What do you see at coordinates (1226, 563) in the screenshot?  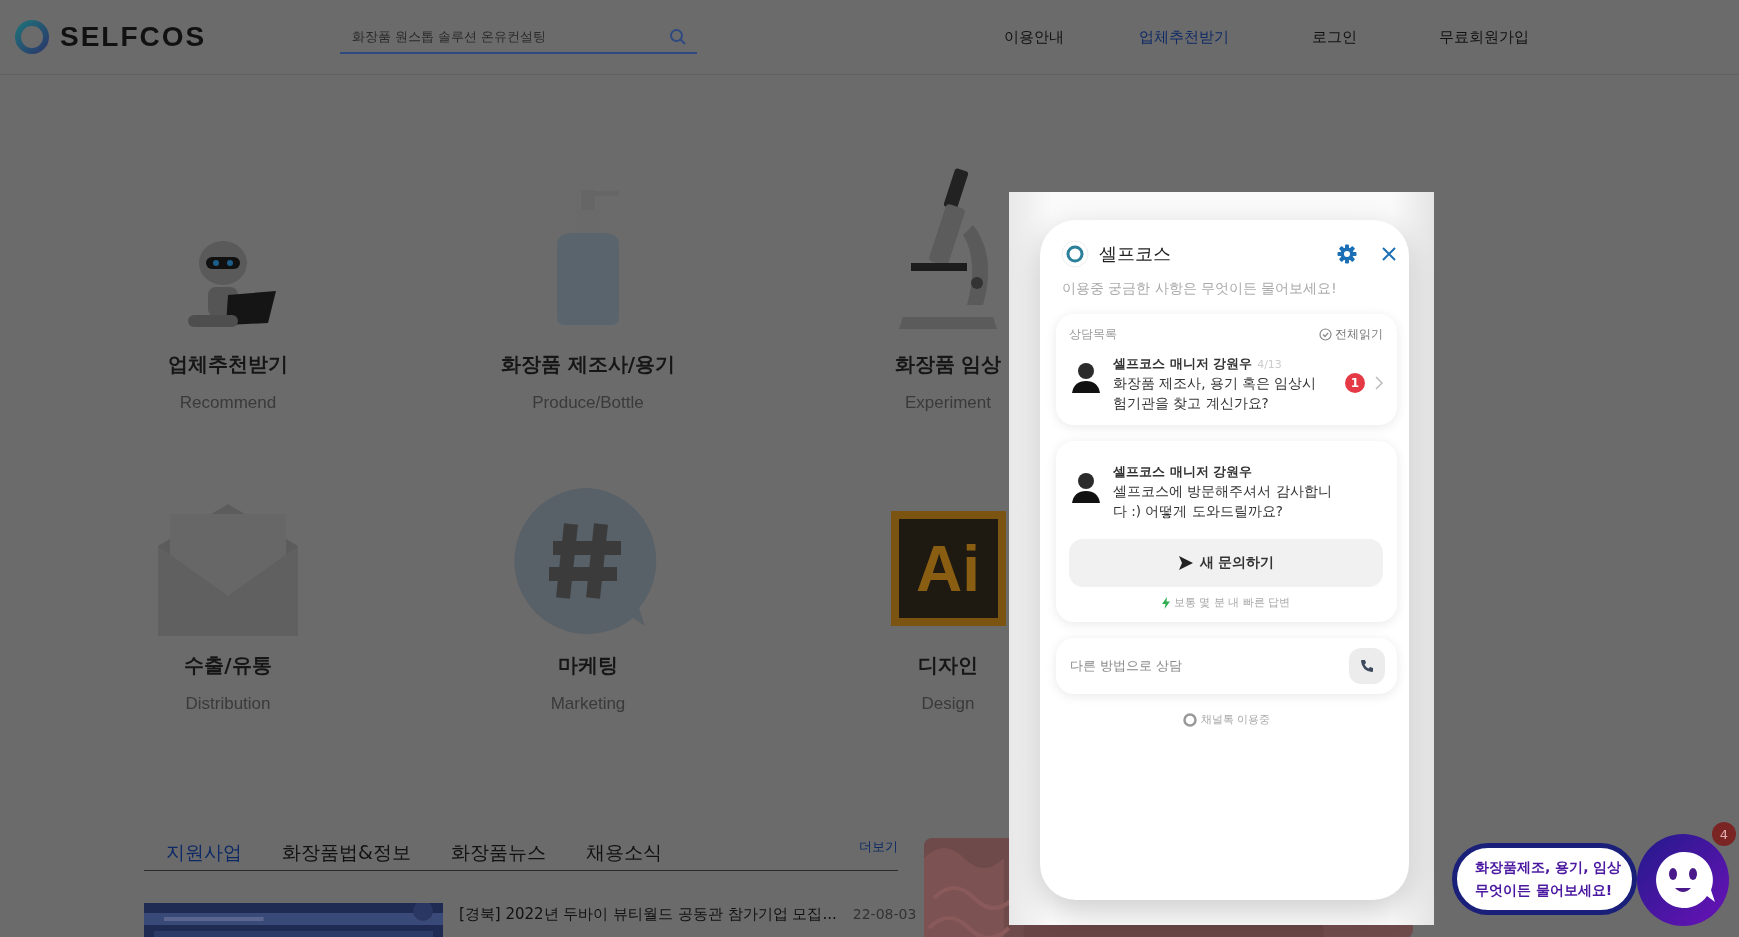 I see `new-inquiry-button: 새 문의하기` at bounding box center [1226, 563].